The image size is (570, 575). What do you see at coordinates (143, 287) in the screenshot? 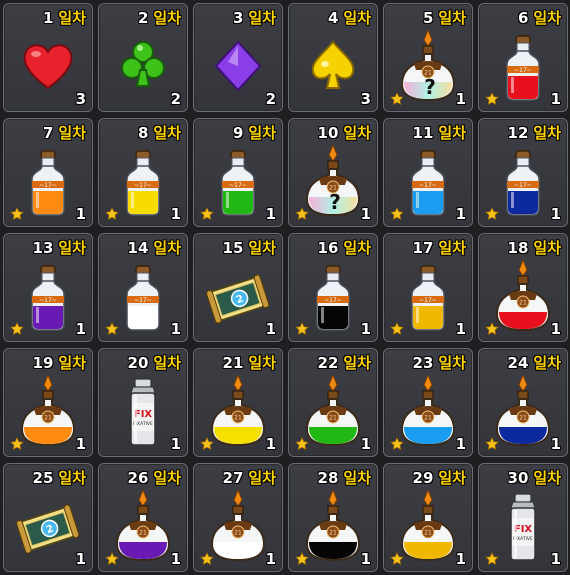
I see `reward-cell-day-14: 14 일차 ~17~ 1` at bounding box center [143, 287].